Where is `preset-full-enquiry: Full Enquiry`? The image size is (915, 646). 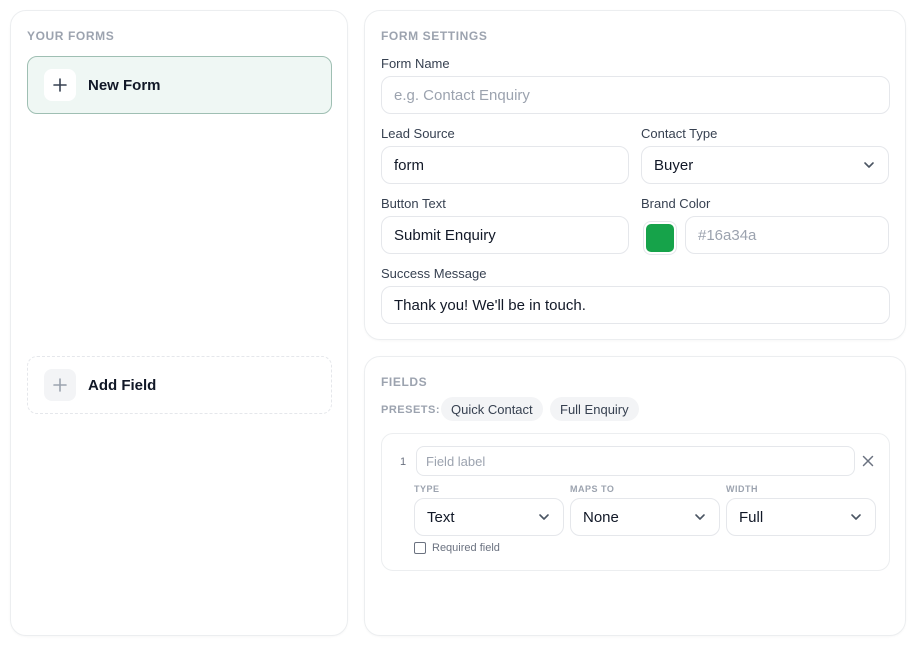
preset-full-enquiry: Full Enquiry is located at coordinates (594, 409).